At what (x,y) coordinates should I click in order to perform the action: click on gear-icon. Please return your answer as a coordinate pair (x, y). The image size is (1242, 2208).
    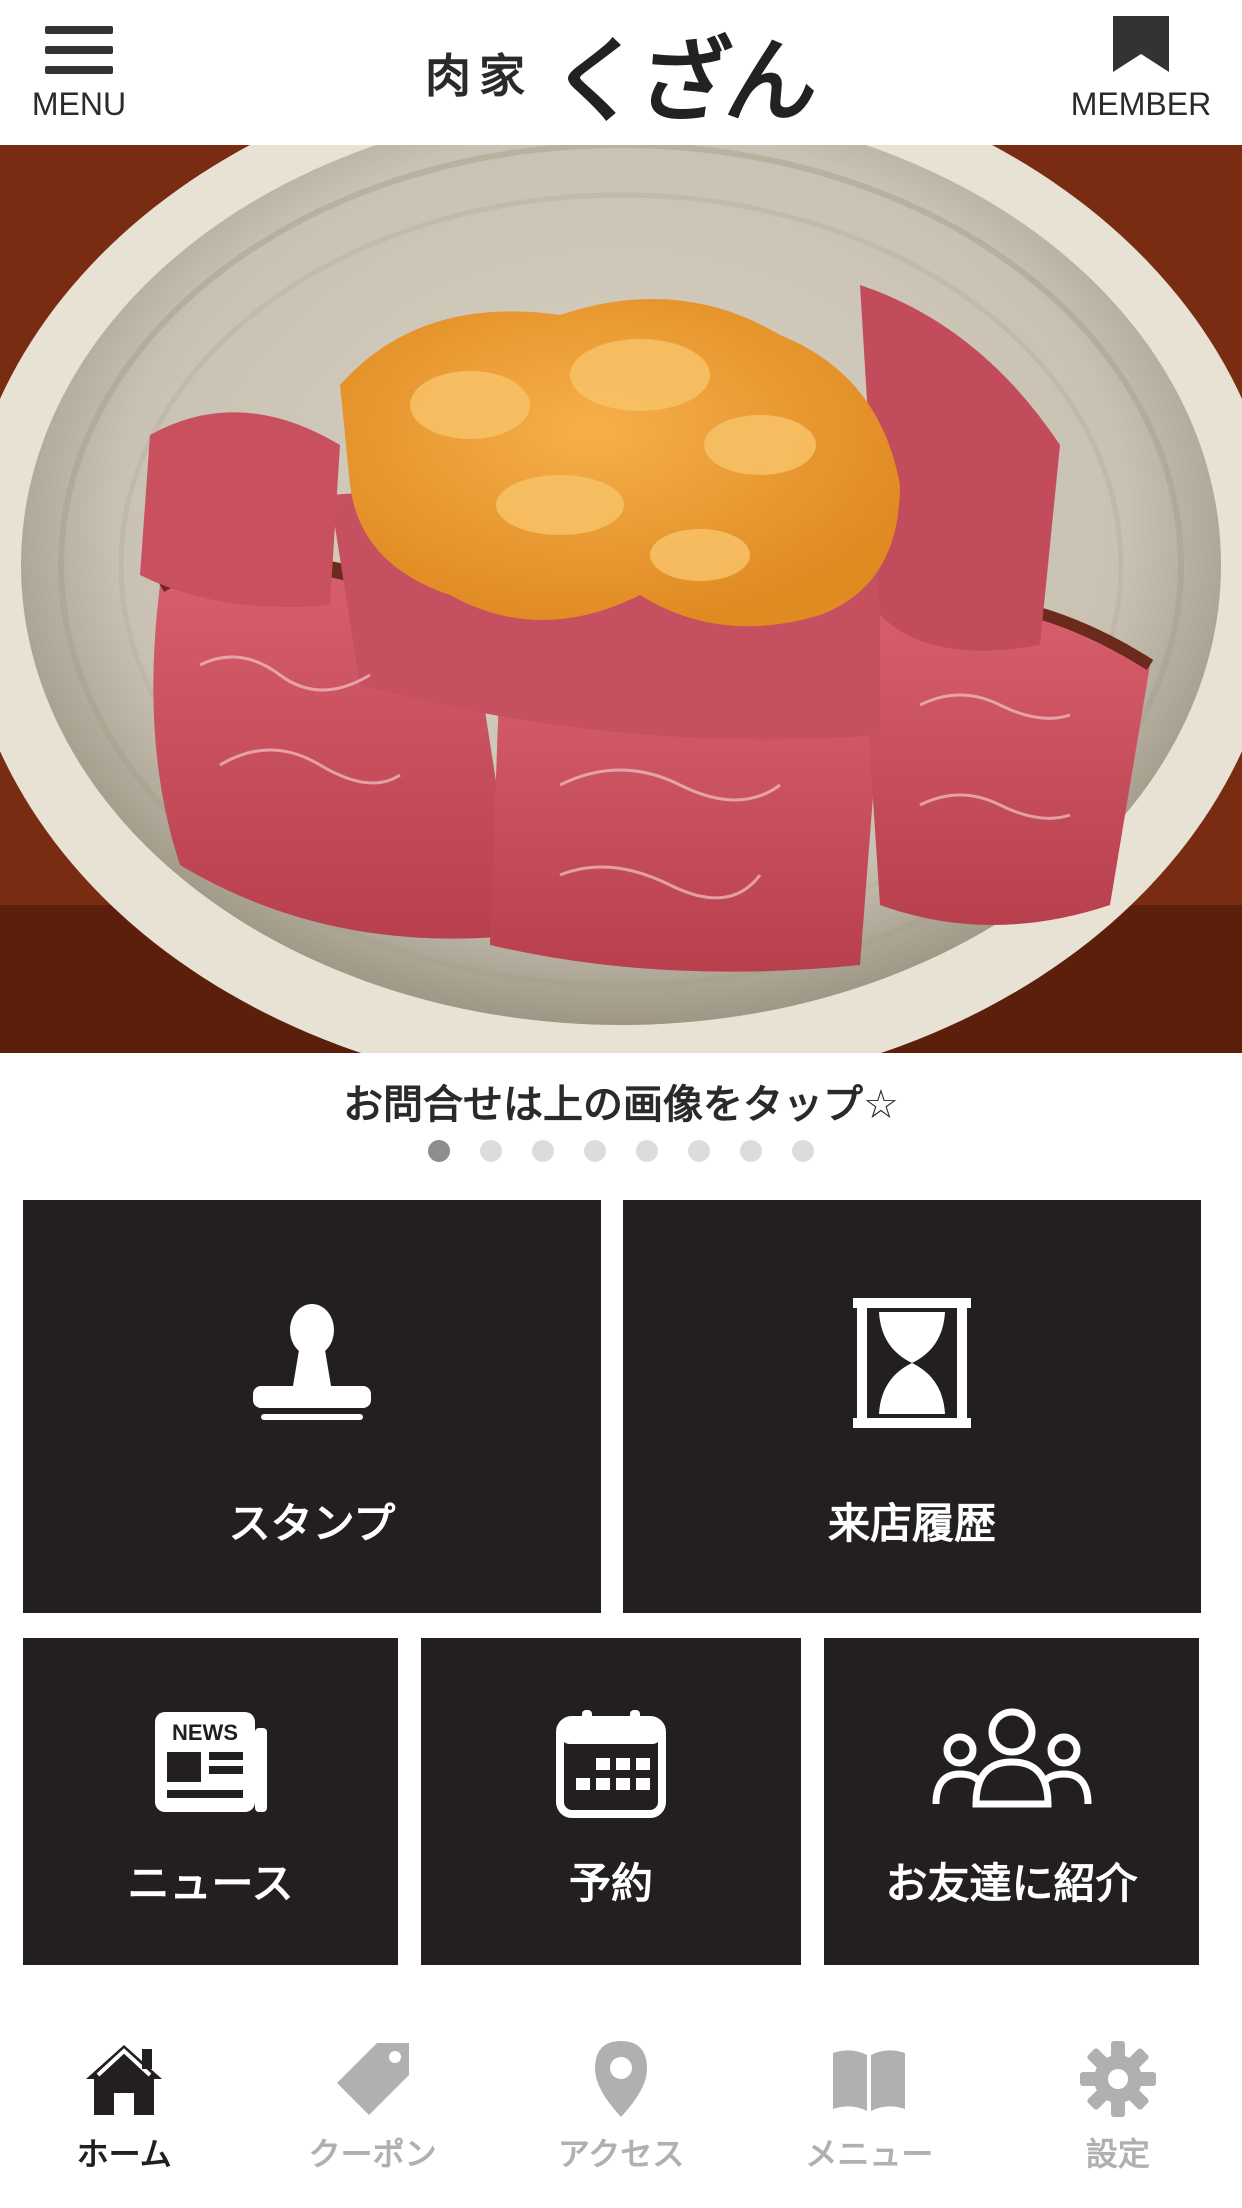
    Looking at the image, I should click on (1117, 2079).